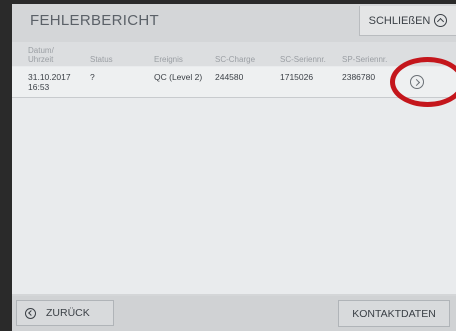  I want to click on cell-sp-seriennr: 2386780, so click(359, 77).